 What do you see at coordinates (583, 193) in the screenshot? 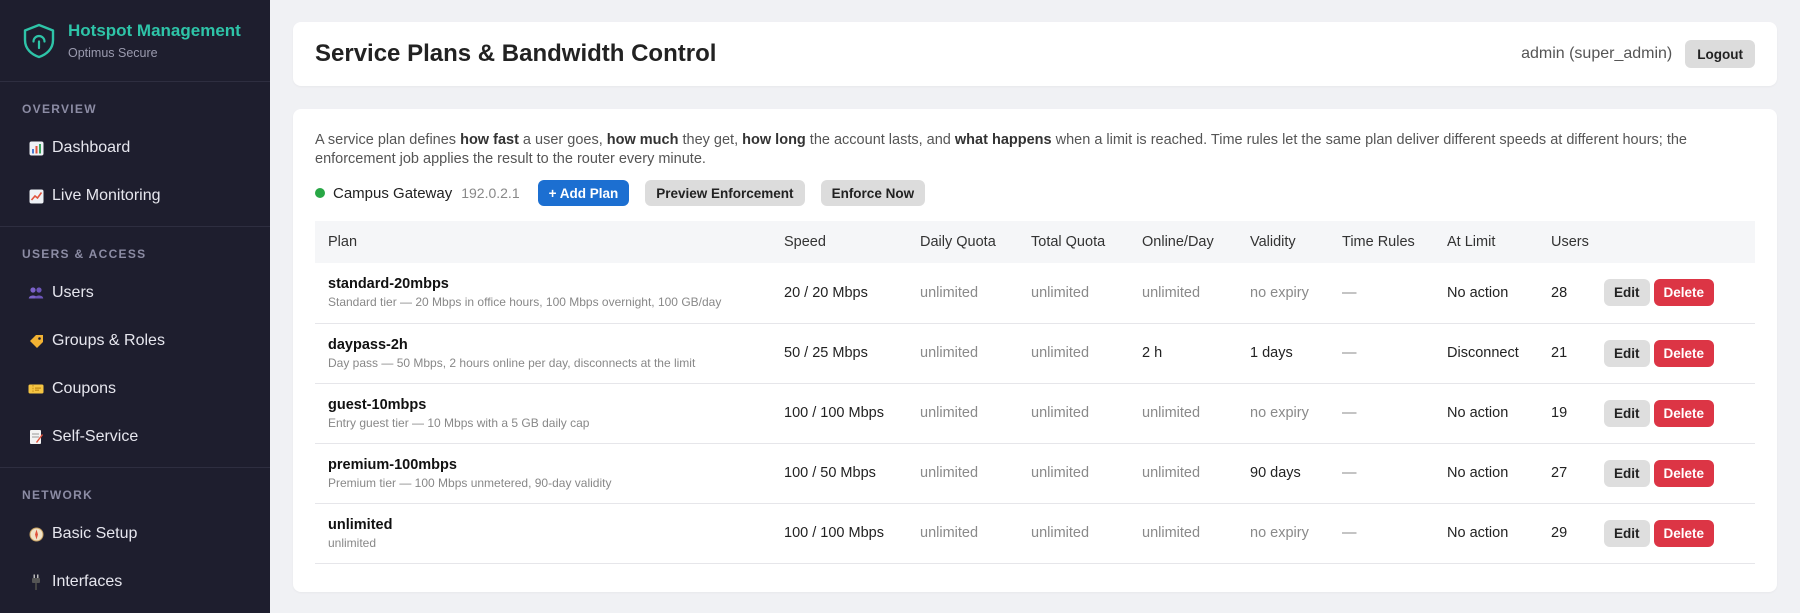
I see `add-plan-button: + Add Plan` at bounding box center [583, 193].